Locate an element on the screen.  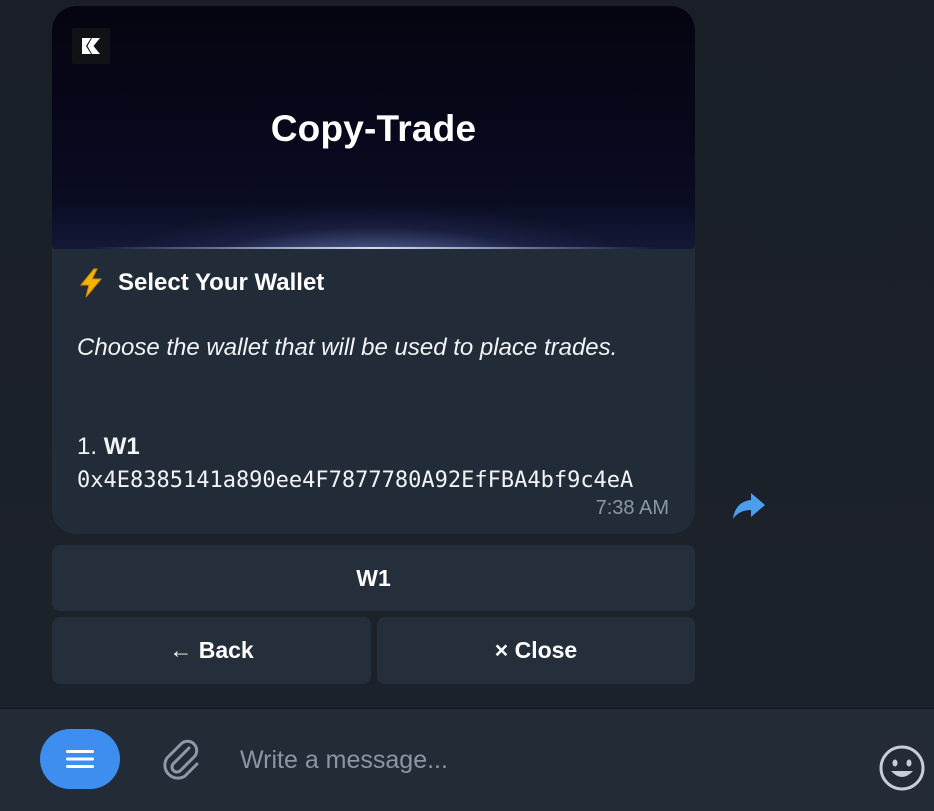
close-button: × Close is located at coordinates (536, 650).